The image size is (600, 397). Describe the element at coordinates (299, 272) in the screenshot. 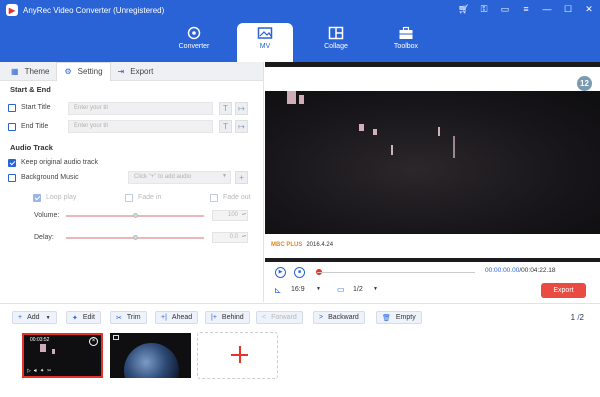

I see `stop-button: ■` at that location.